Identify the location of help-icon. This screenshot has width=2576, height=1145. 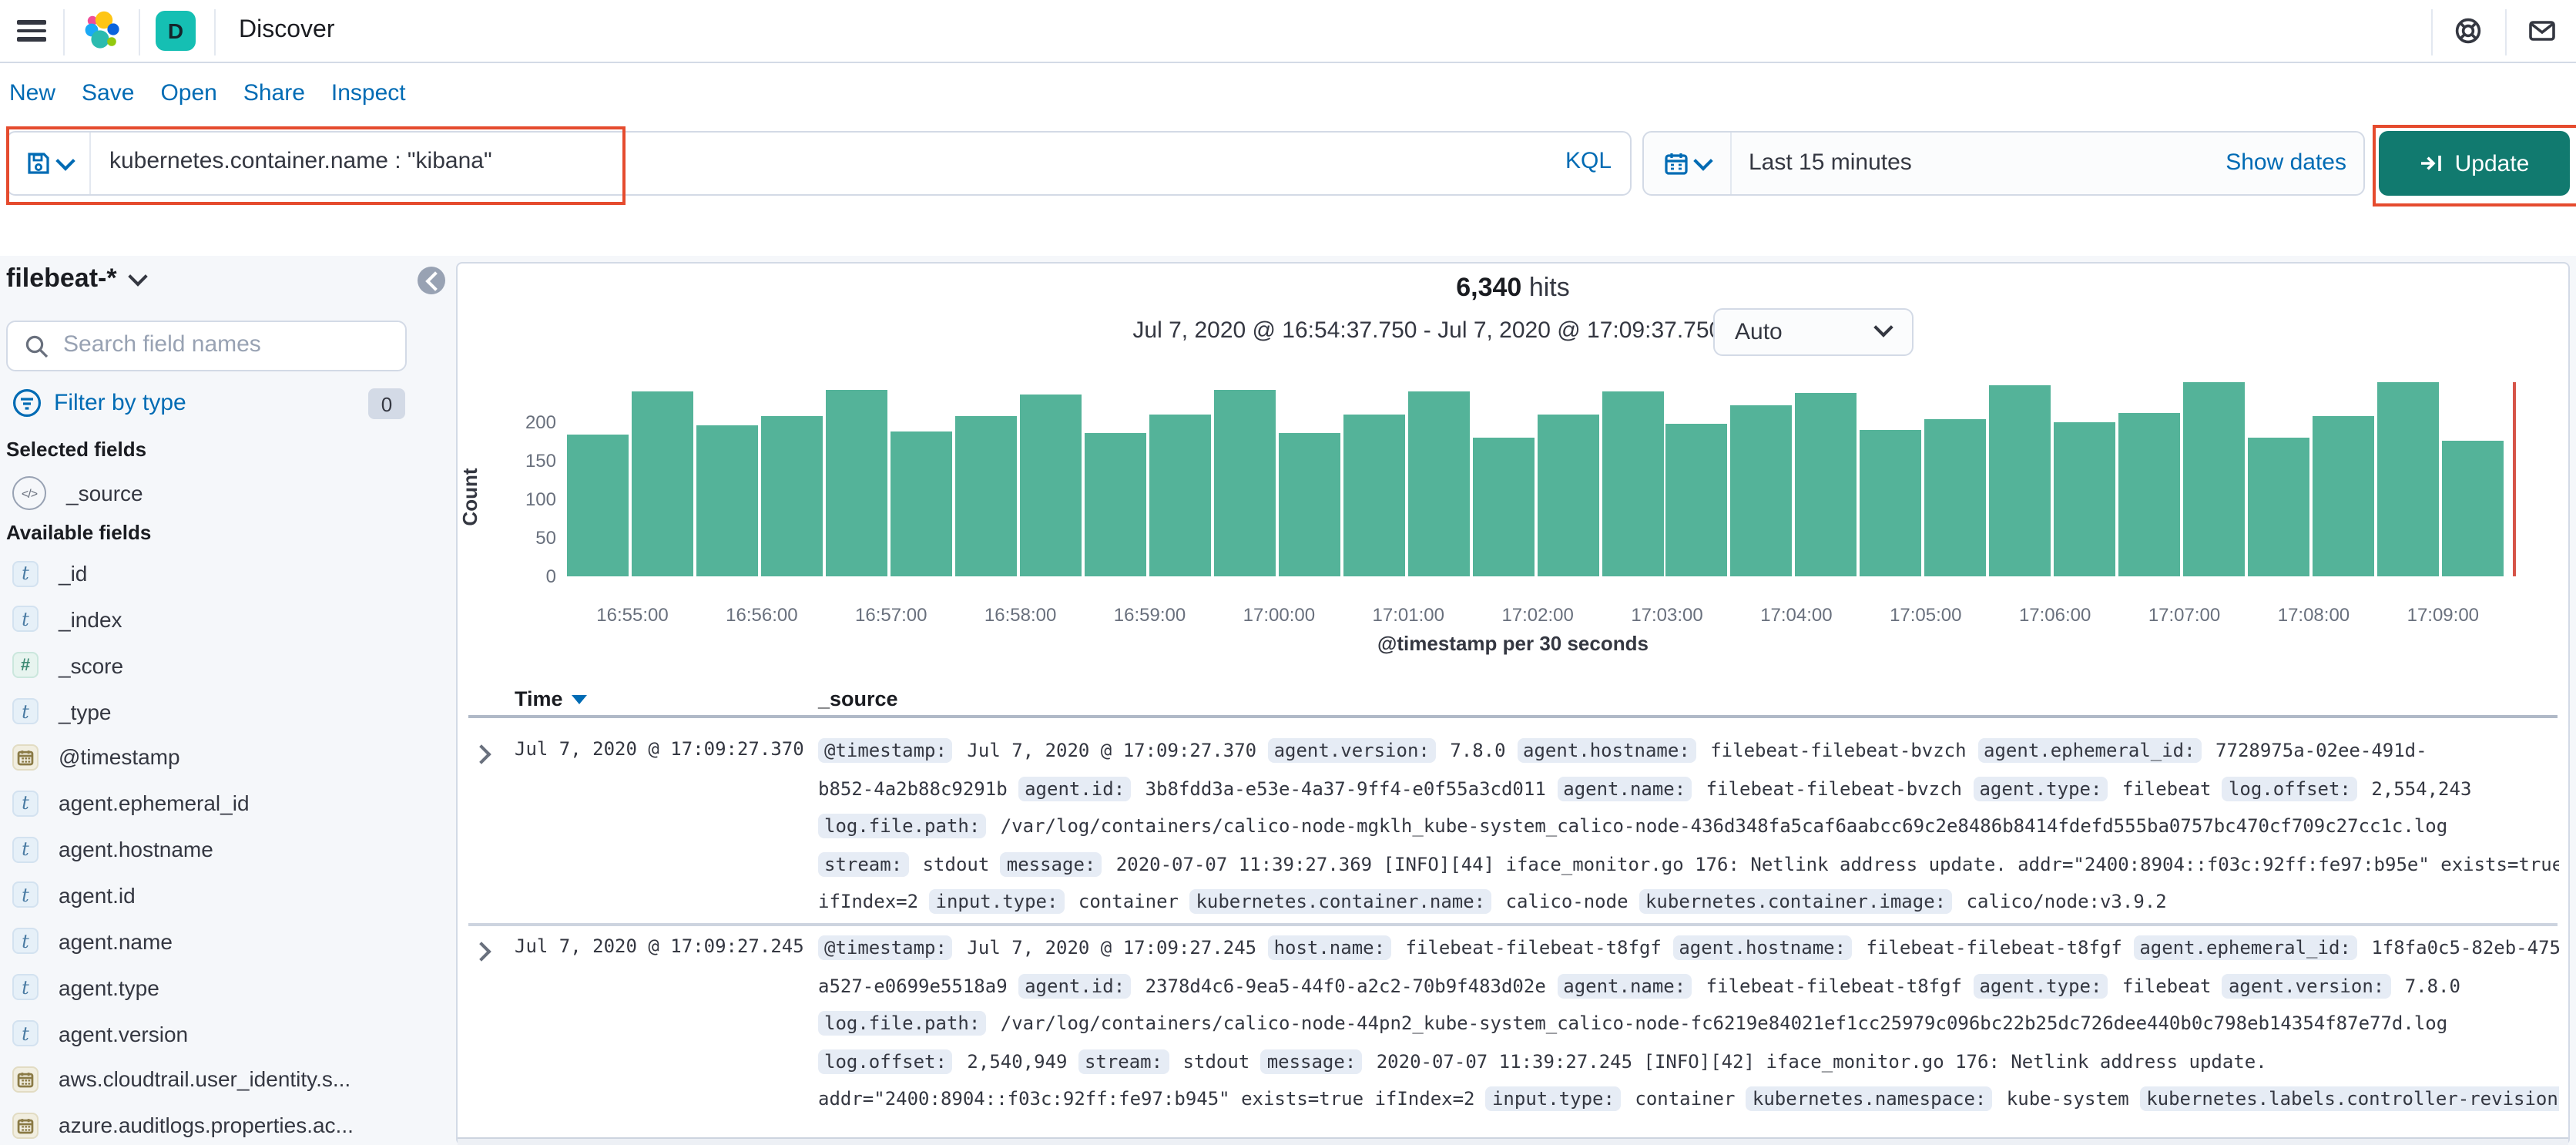
(2468, 31).